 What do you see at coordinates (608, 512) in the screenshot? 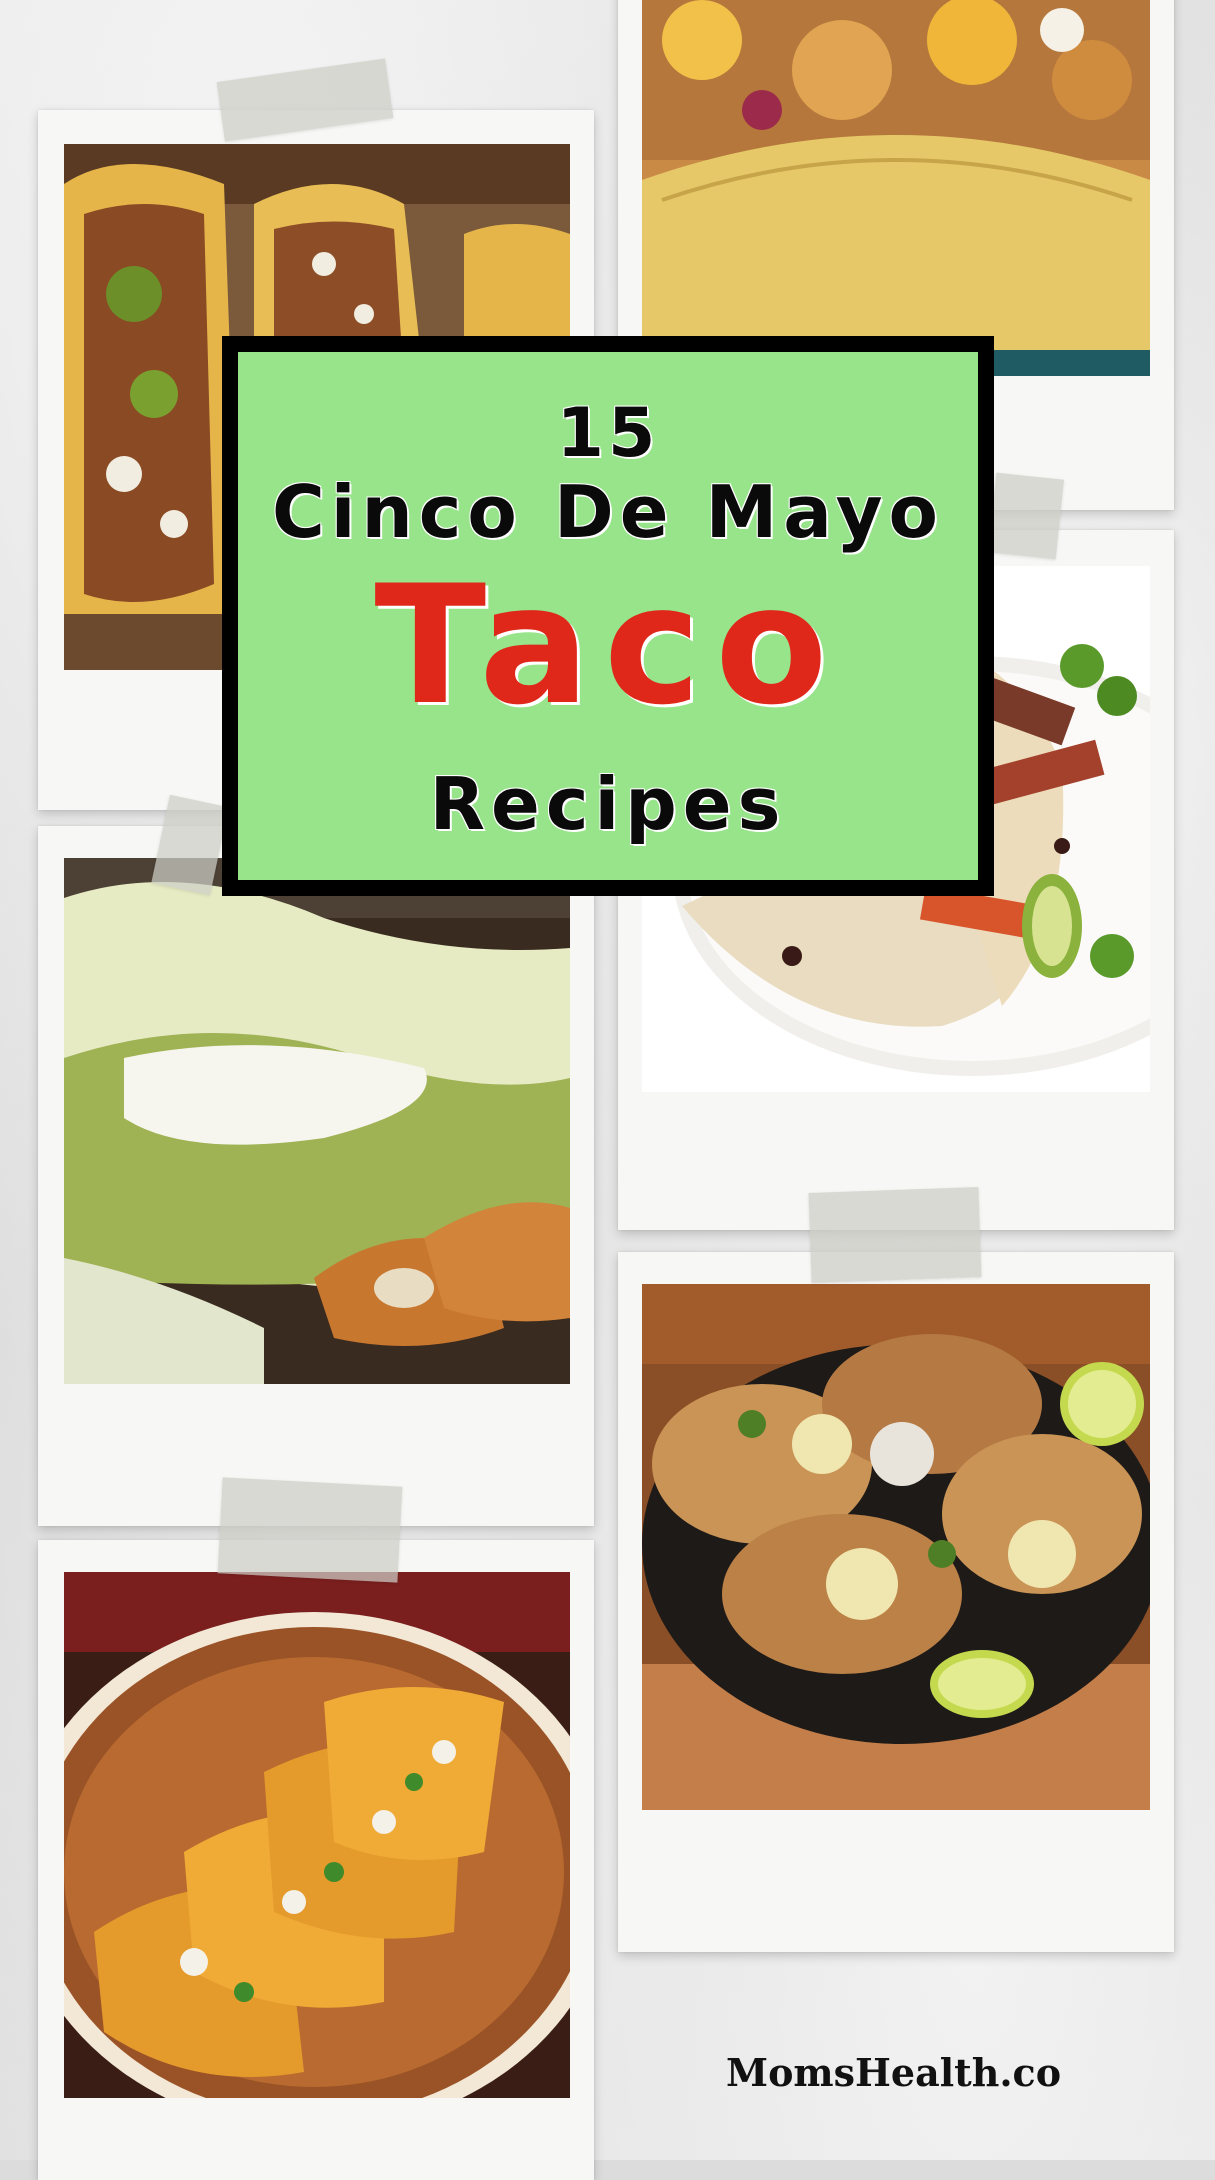
I see `title-subject: Cinco De Mayo` at bounding box center [608, 512].